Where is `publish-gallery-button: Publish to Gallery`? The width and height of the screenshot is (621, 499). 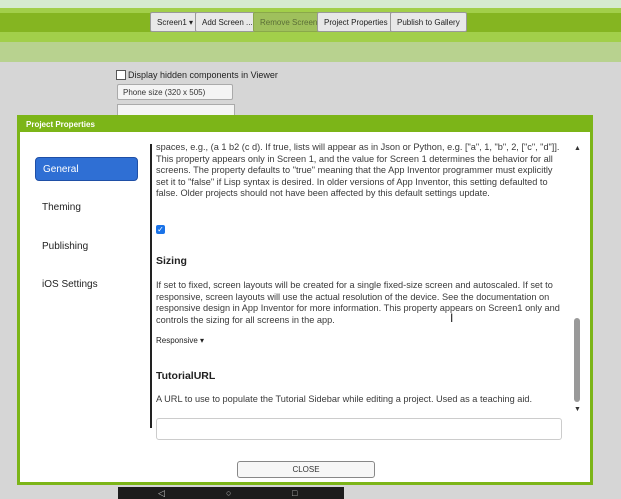 publish-gallery-button: Publish to Gallery is located at coordinates (428, 22).